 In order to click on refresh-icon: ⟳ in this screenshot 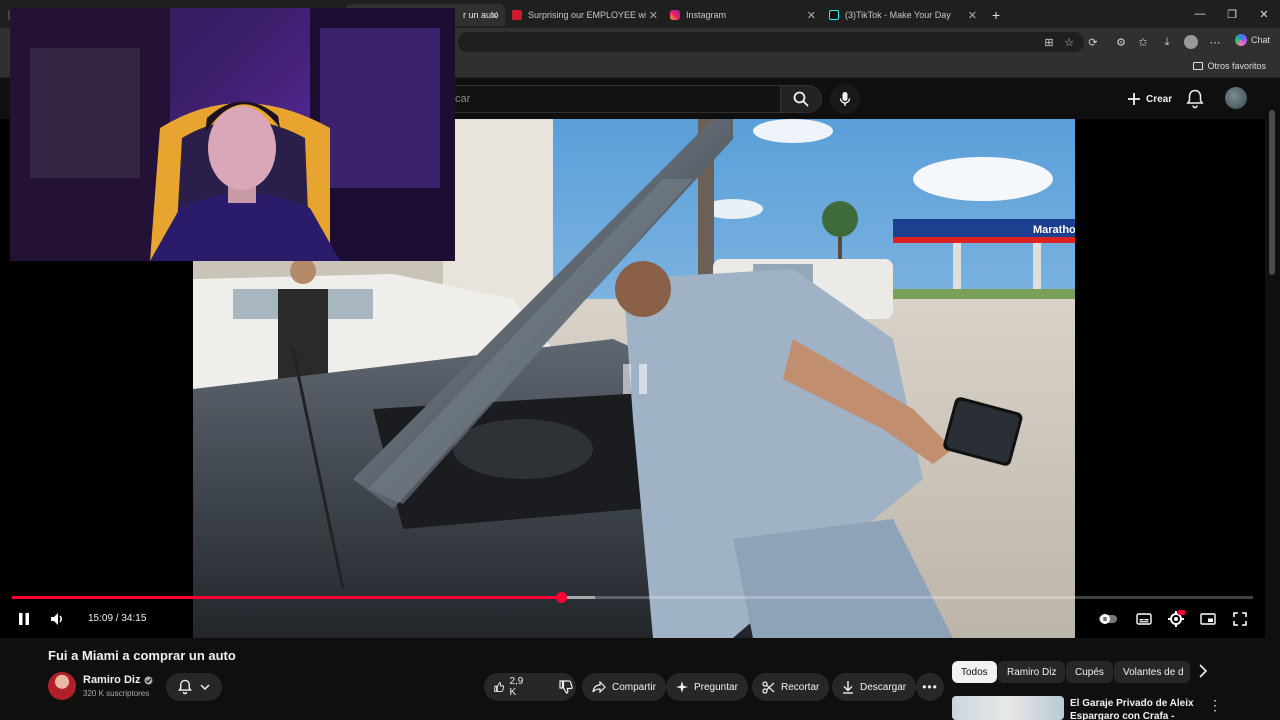, I will do `click(1093, 42)`.